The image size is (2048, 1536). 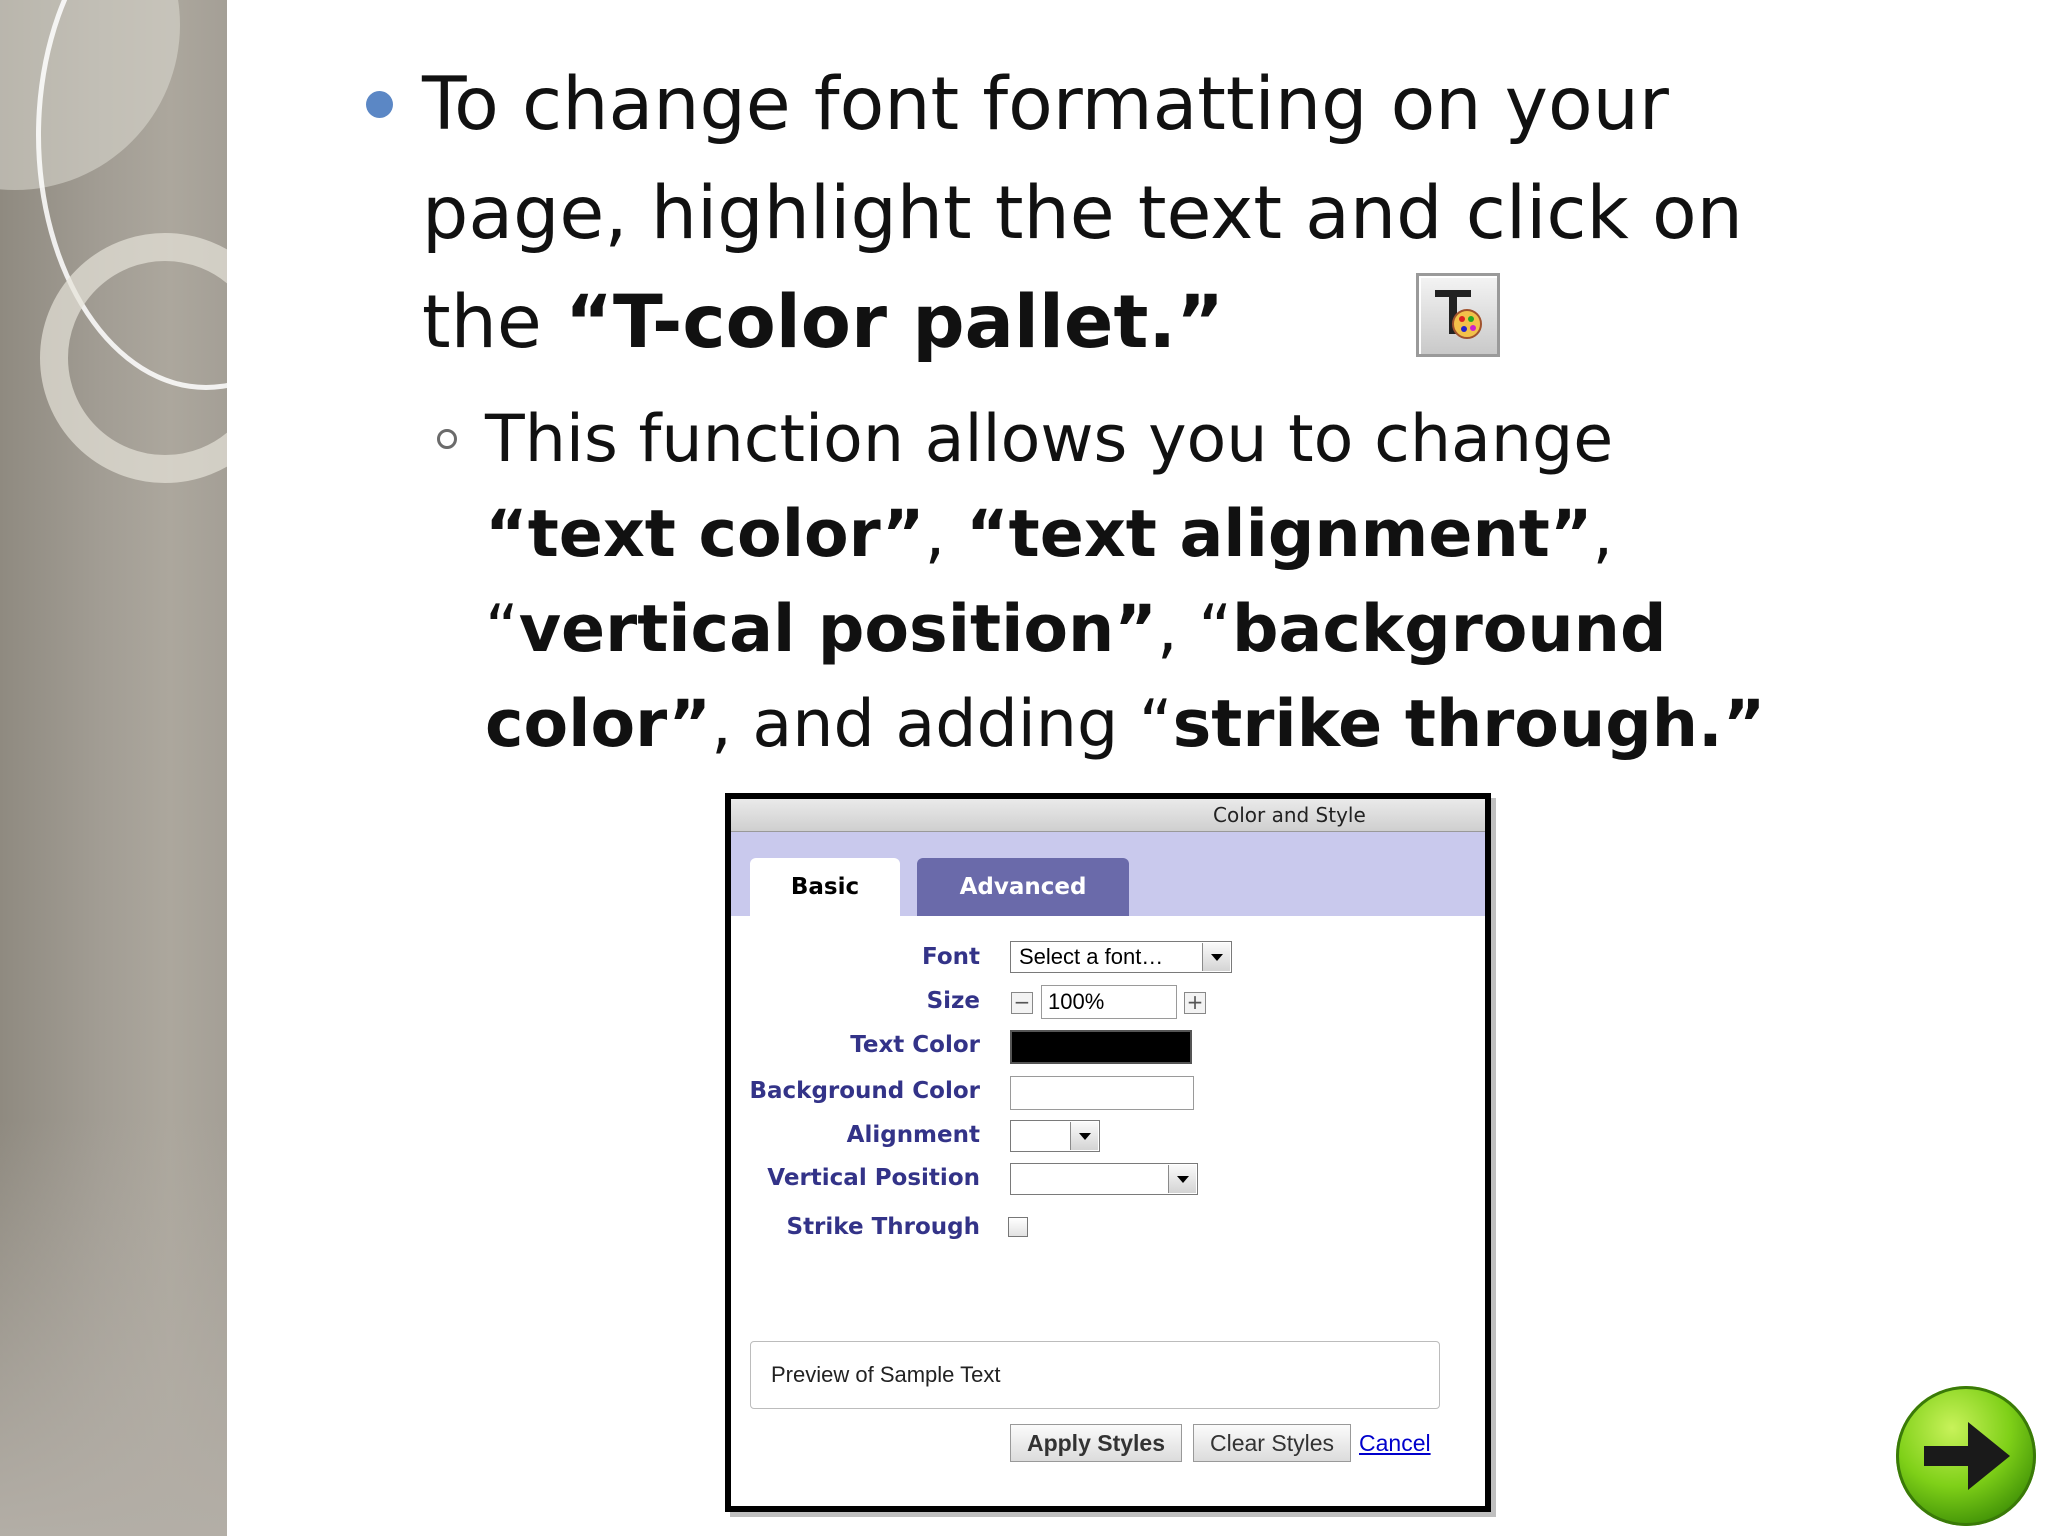 I want to click on dialog-titlebar: Color and Style, so click(x=1108, y=815).